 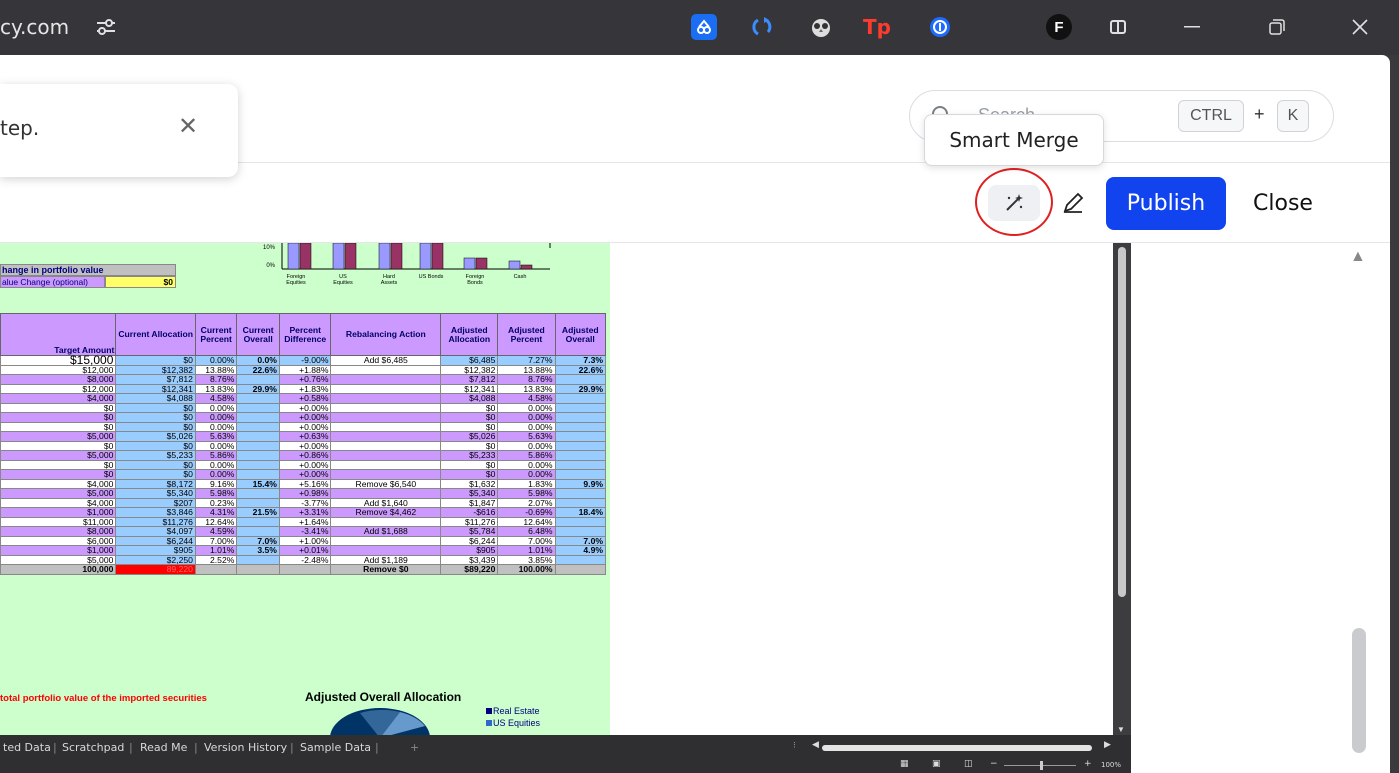 I want to click on scroll-up-icon: ▲, so click(x=1358, y=257).